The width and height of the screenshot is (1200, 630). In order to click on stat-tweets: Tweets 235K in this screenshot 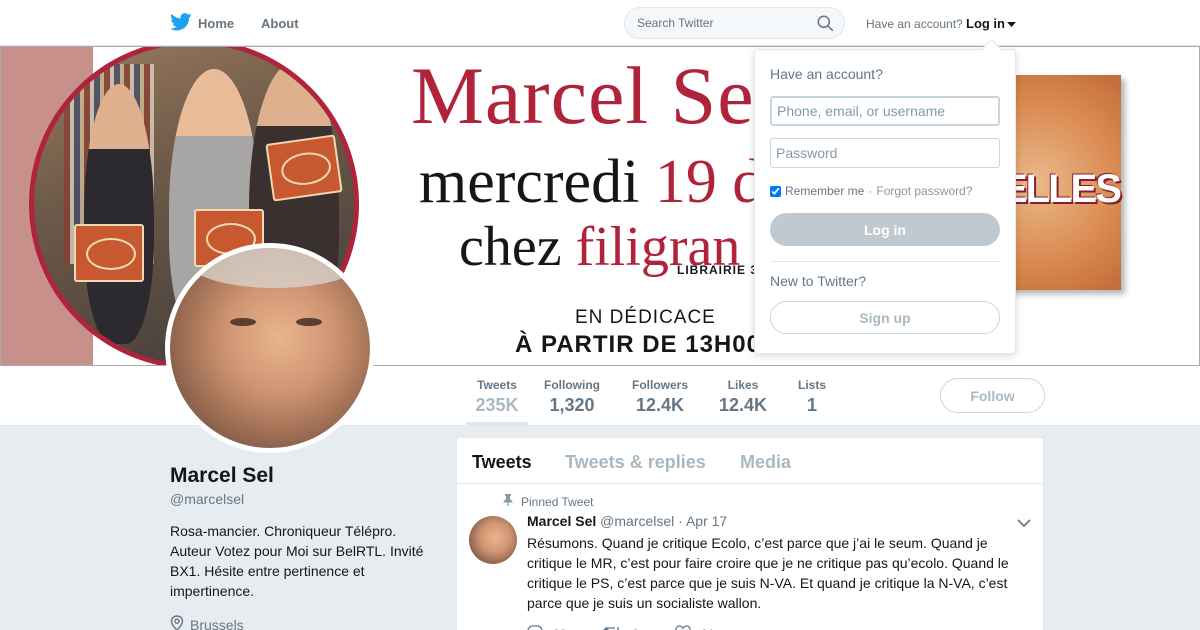, I will do `click(497, 402)`.